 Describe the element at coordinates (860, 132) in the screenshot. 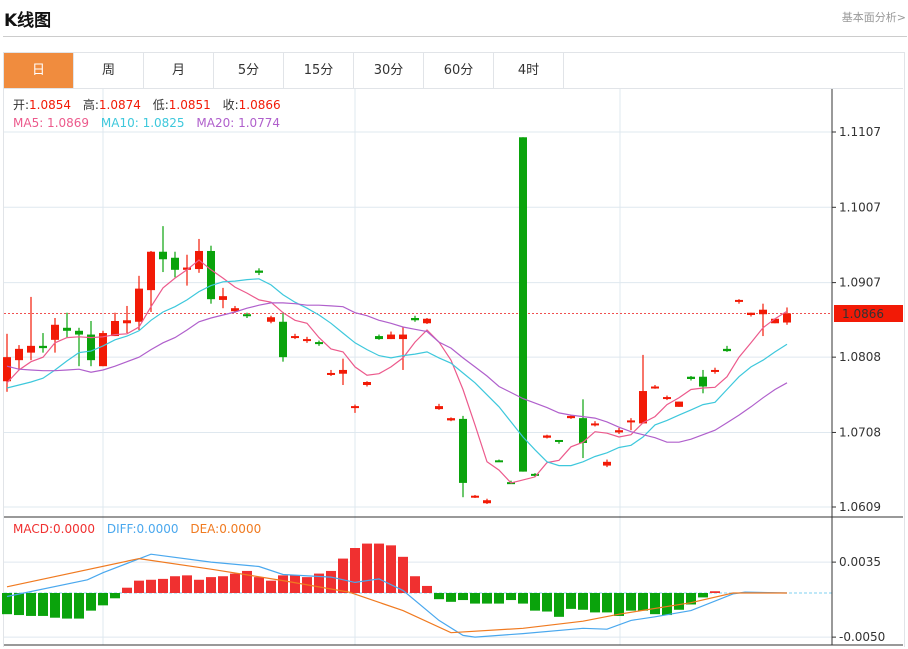

I see `y-tick-label: 1.1107` at that location.